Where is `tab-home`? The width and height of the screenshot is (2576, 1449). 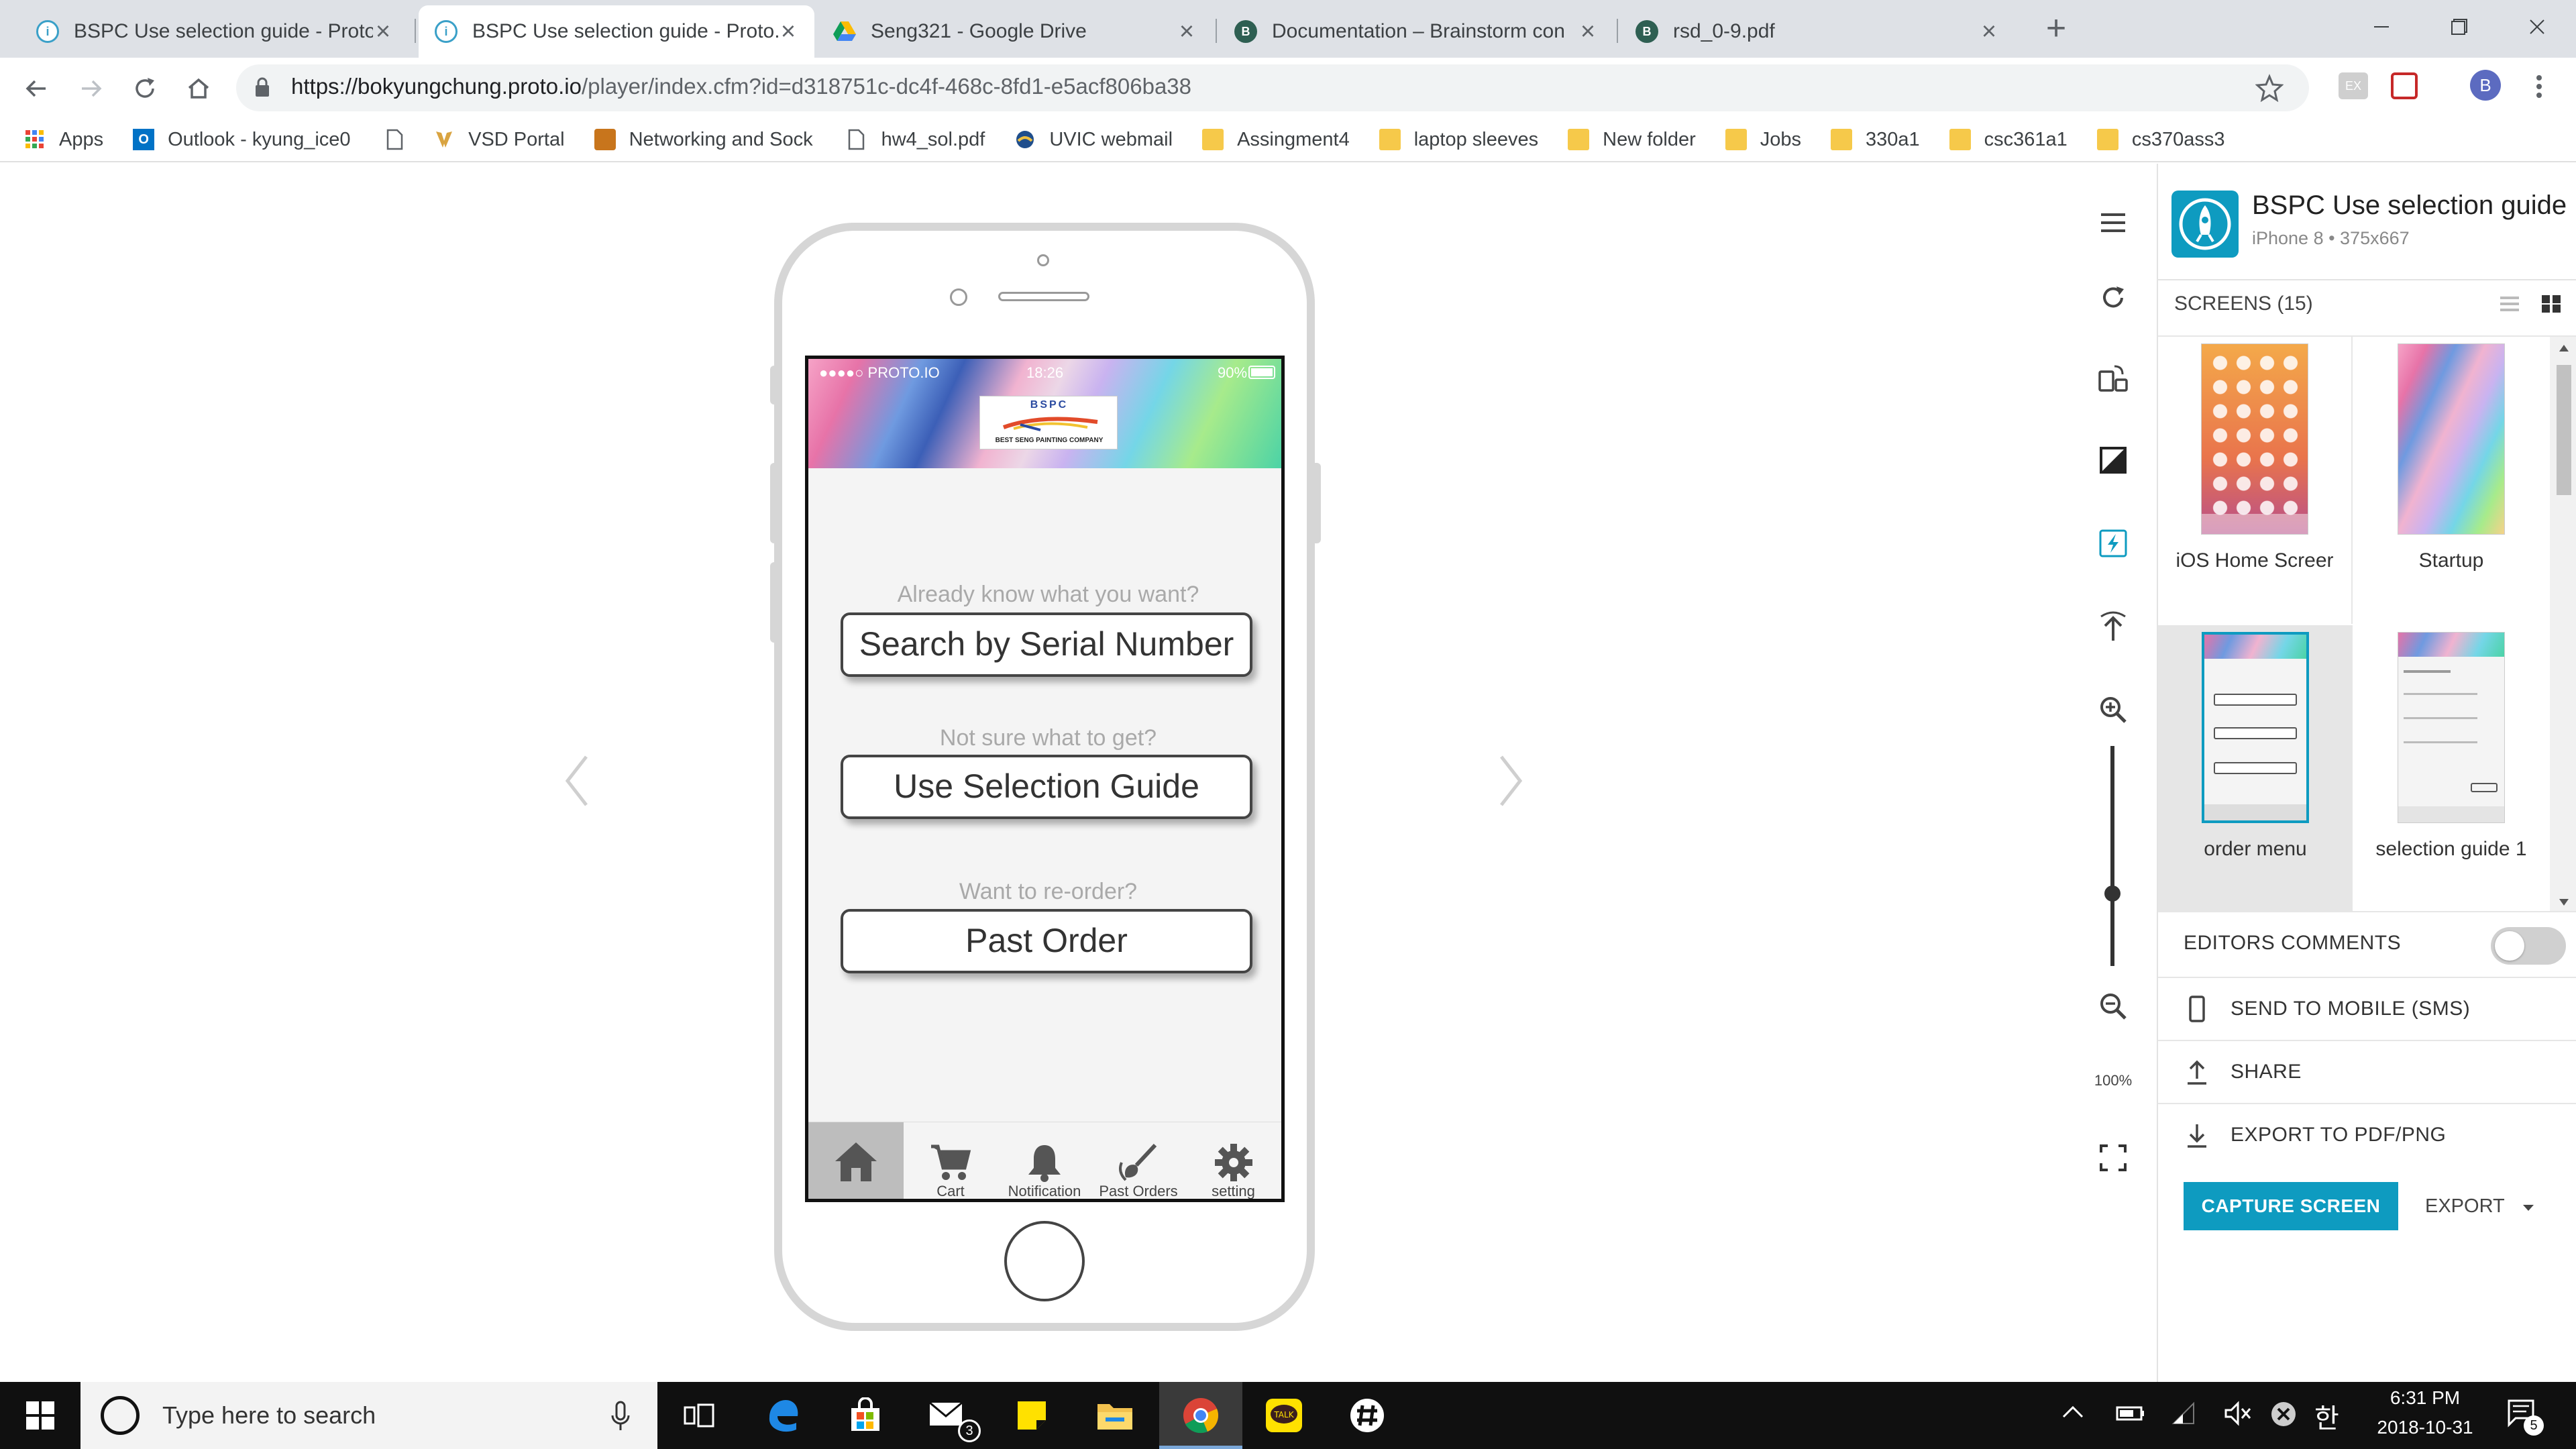
tab-home is located at coordinates (856, 1160).